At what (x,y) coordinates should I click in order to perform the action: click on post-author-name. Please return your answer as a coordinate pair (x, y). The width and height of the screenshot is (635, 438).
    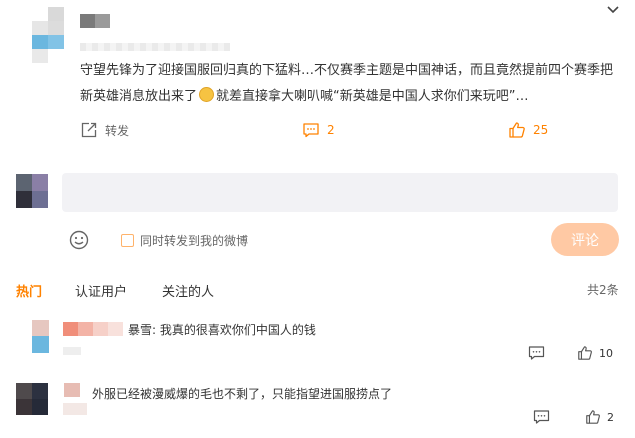
    Looking at the image, I should click on (95, 21).